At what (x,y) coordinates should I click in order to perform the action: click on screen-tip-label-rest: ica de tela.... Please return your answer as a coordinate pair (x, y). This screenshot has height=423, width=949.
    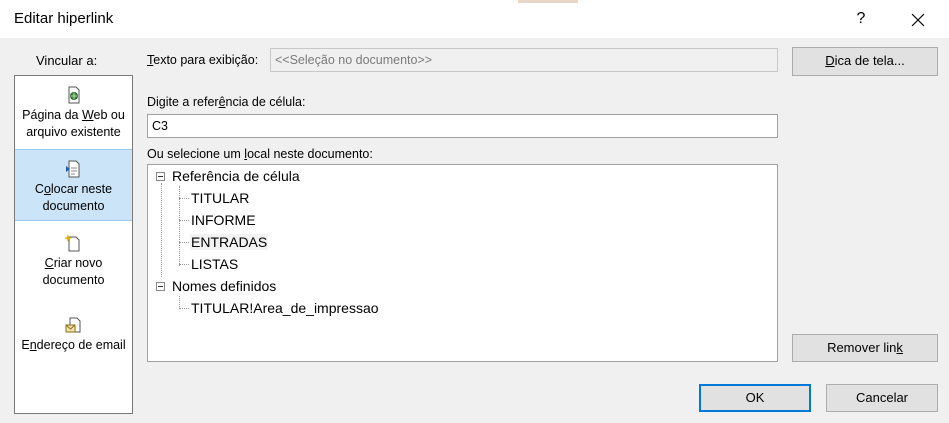
    Looking at the image, I should click on (869, 60).